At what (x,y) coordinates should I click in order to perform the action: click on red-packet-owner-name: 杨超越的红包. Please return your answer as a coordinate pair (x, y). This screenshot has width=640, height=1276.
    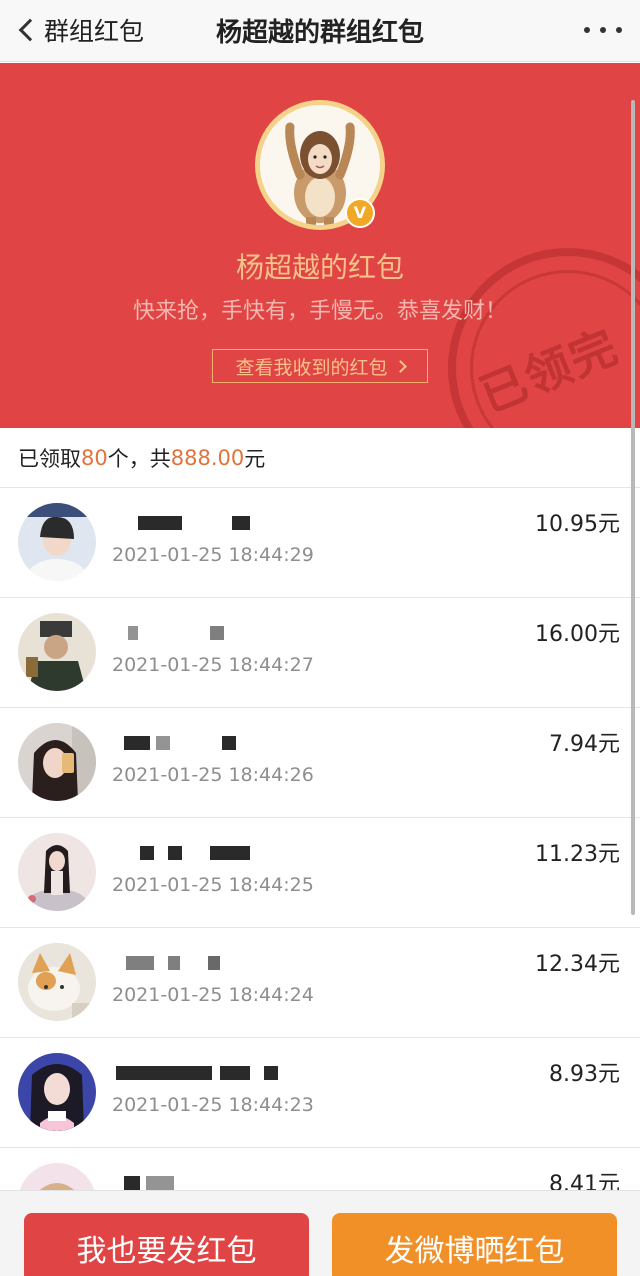
    Looking at the image, I should click on (319, 267).